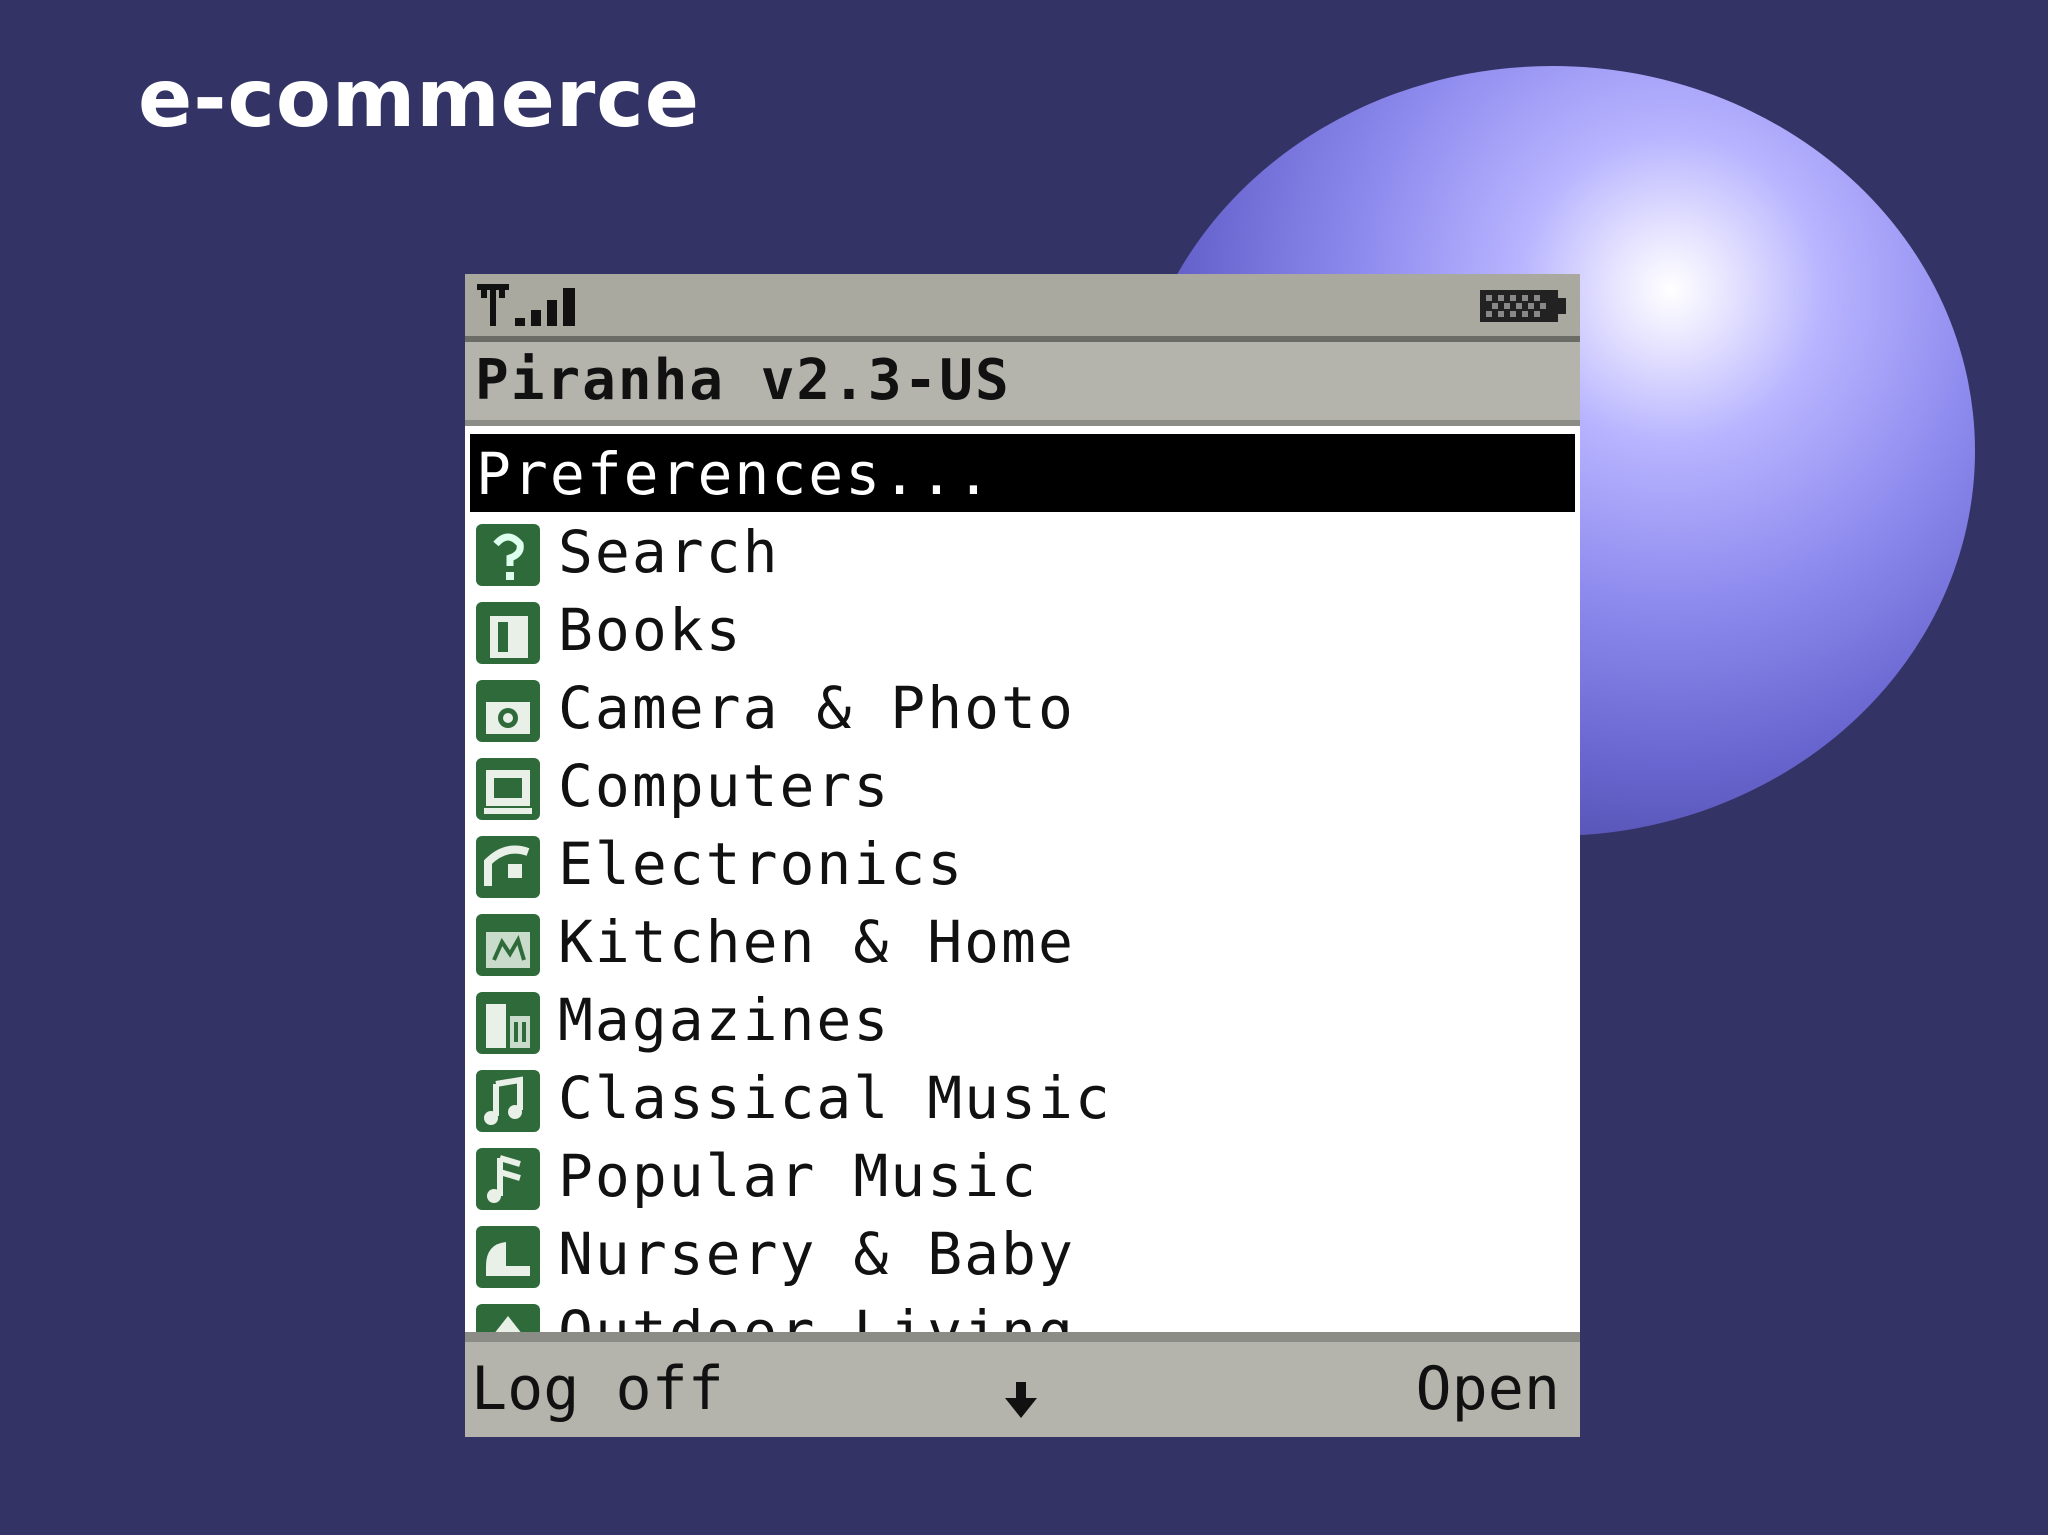 This screenshot has height=1535, width=2048. I want to click on battery-icon, so click(1523, 306).